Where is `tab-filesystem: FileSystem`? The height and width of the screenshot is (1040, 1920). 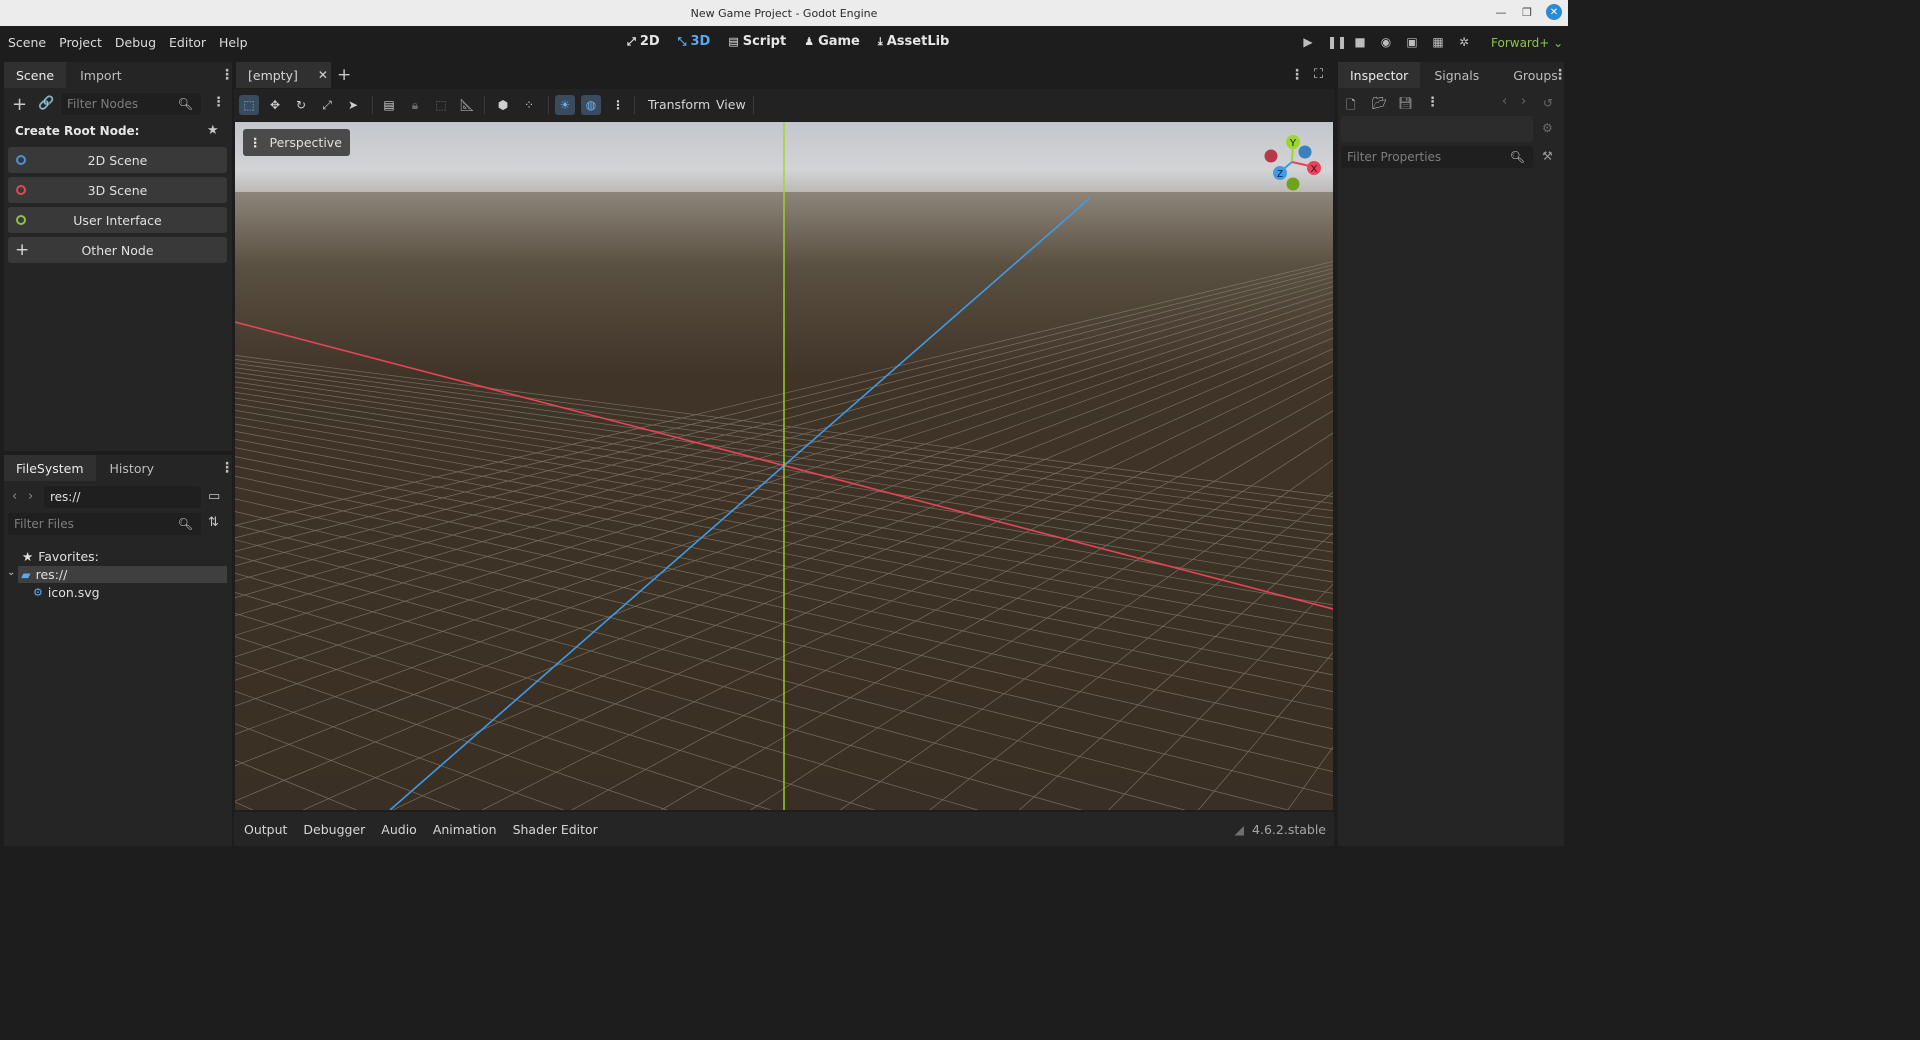
tab-filesystem: FileSystem is located at coordinates (50, 468).